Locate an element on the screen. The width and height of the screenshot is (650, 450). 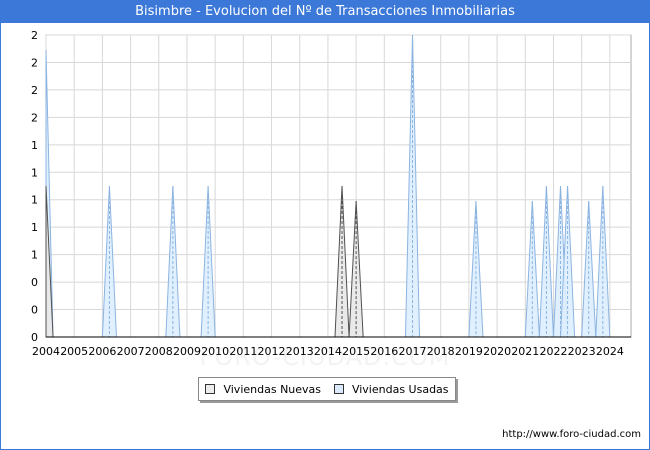
legend-swatch-nuevas is located at coordinates (210, 389).